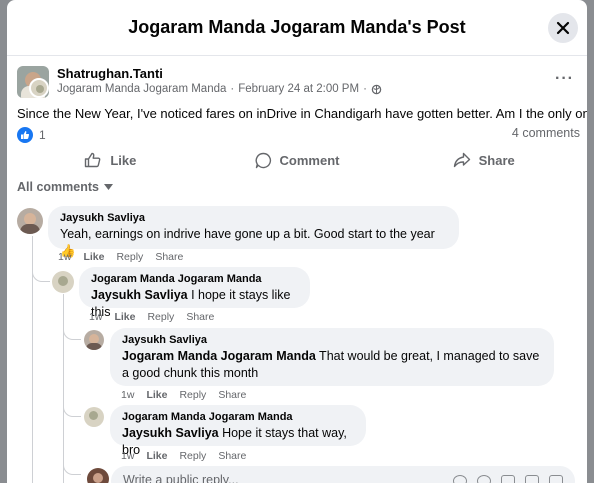 This screenshot has width=594, height=483. What do you see at coordinates (123, 160) in the screenshot?
I see `like-button-label: Like` at bounding box center [123, 160].